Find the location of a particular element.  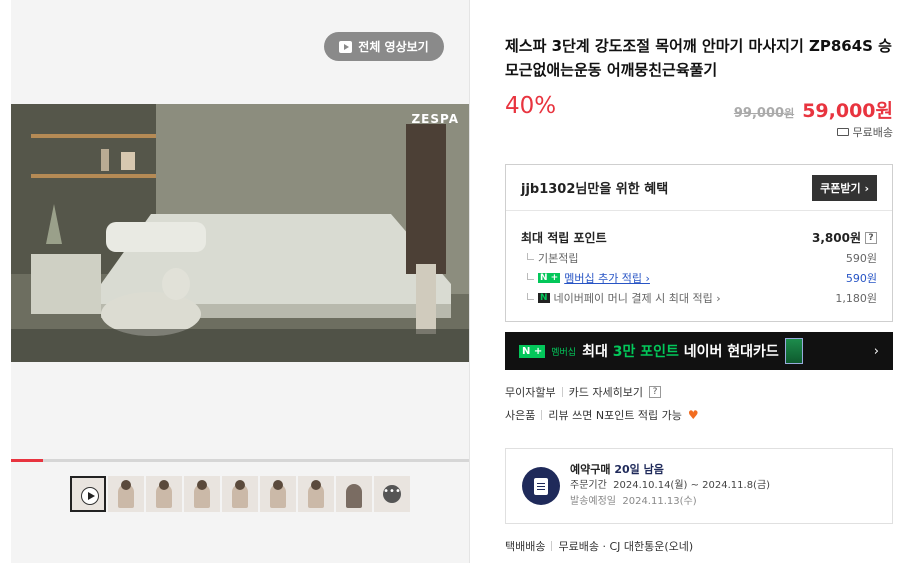

massager-image is located at coordinates (354, 496).